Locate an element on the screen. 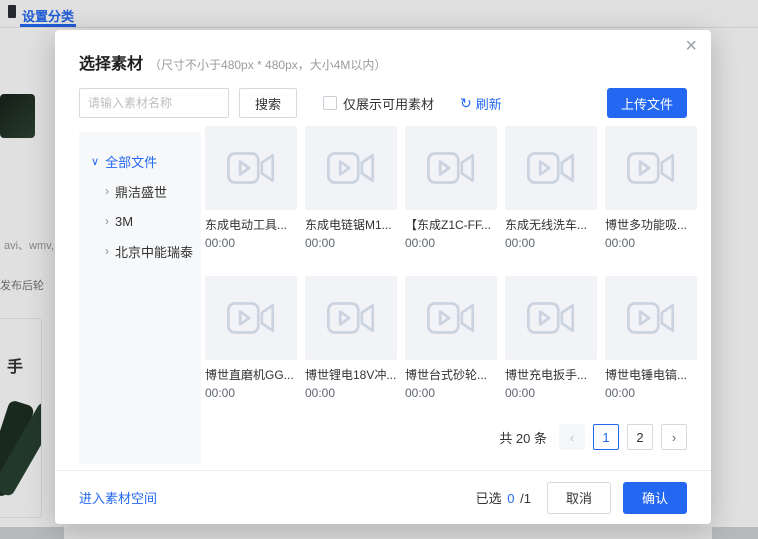  selected-label: 已选 is located at coordinates (488, 498).